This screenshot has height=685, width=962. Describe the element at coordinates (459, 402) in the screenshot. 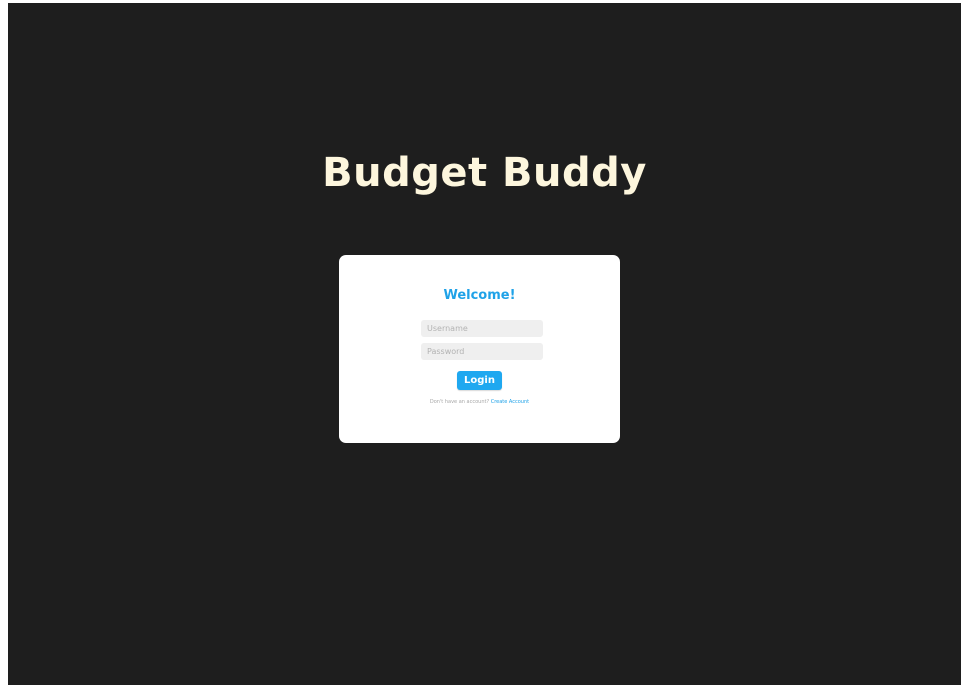

I see `signup-prompt-text: Don't have an account?` at that location.